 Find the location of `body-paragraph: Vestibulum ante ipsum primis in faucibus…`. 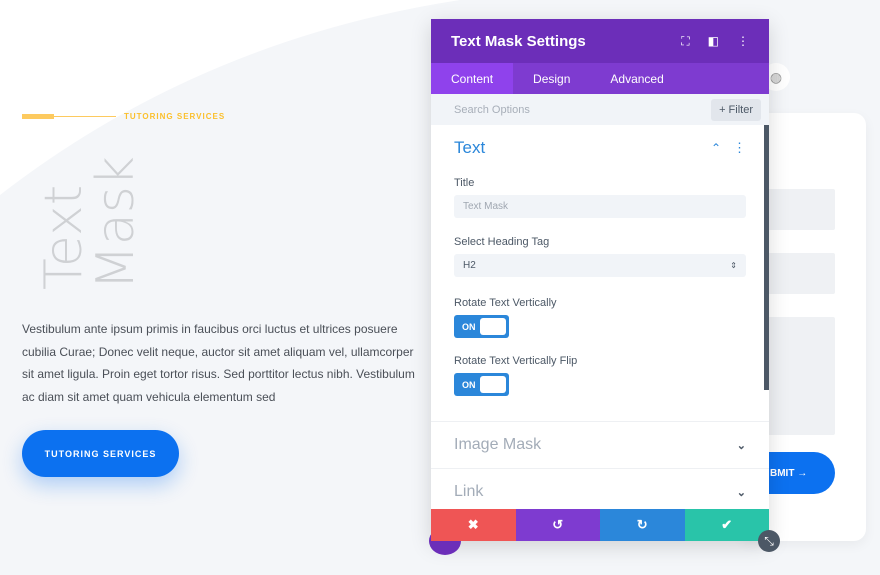

body-paragraph: Vestibulum ante ipsum primis in faucibus… is located at coordinates (218, 363).